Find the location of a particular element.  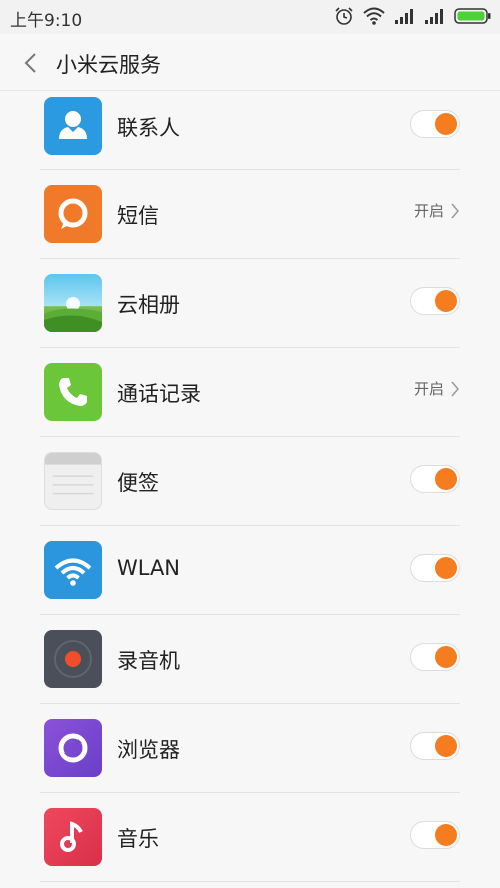

list-item-label: WLAN is located at coordinates (149, 568).